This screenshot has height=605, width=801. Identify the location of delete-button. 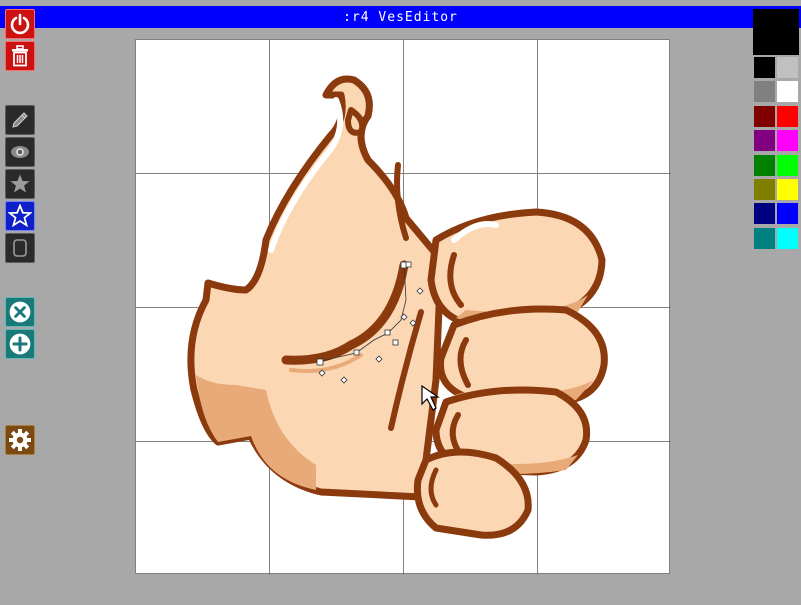
(20, 56).